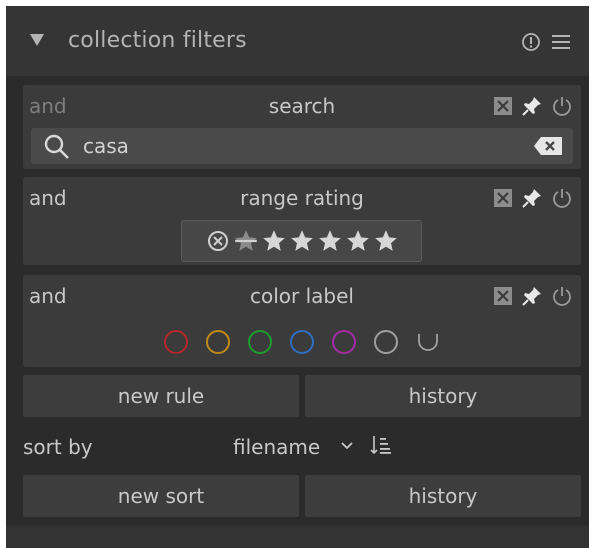  What do you see at coordinates (58, 447) in the screenshot?
I see `sort-by-label: sort by` at bounding box center [58, 447].